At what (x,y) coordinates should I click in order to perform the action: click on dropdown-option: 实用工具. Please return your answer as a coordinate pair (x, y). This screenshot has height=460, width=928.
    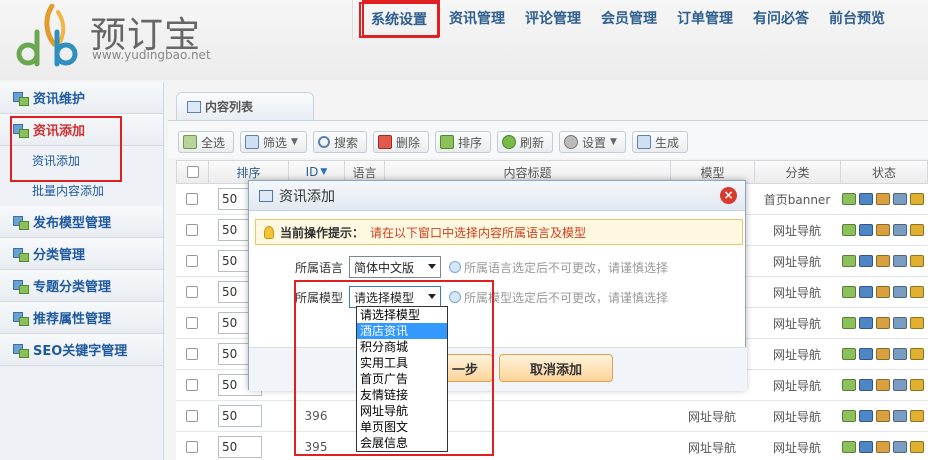
    Looking at the image, I should click on (402, 363).